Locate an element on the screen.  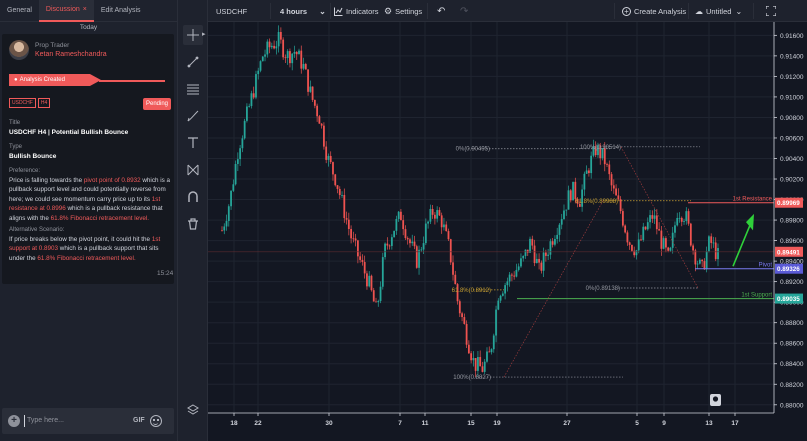
status-badge: Pending is located at coordinates (157, 104).